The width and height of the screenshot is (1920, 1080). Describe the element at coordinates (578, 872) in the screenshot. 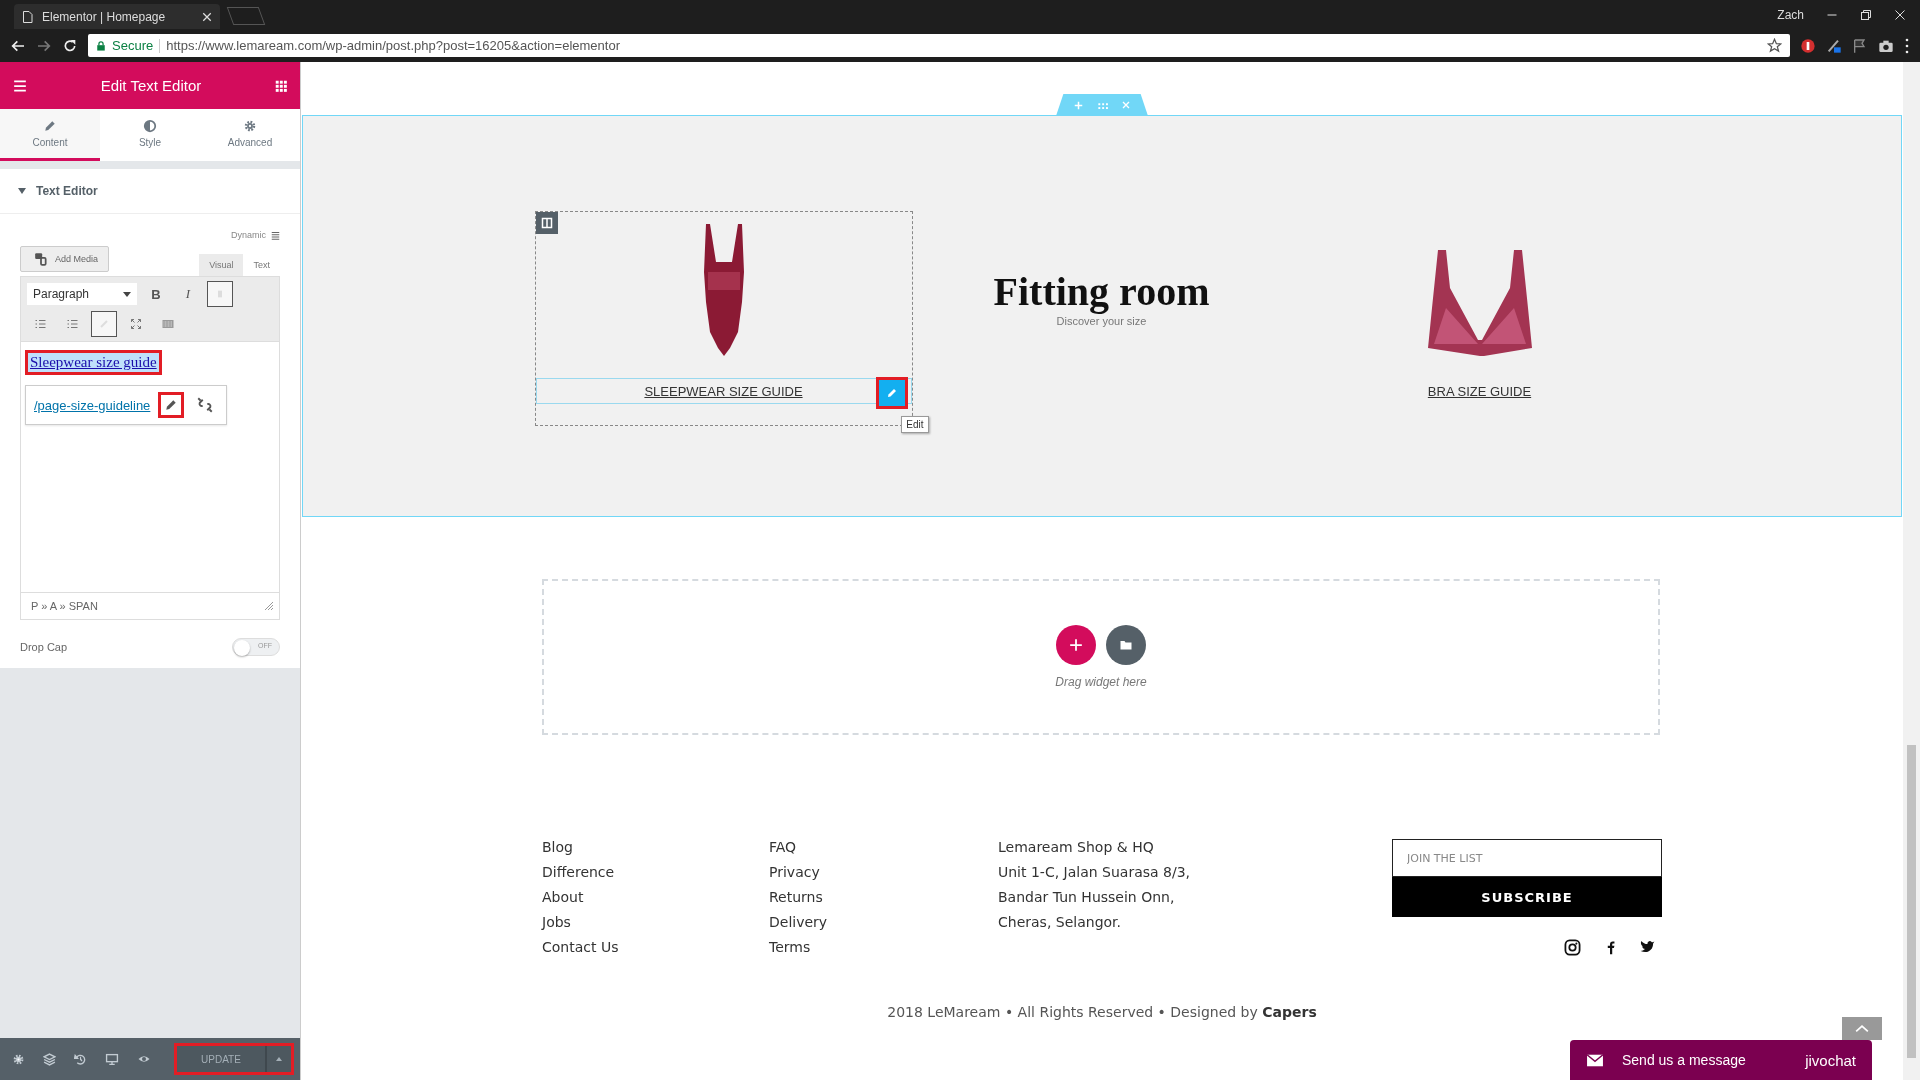

I see `footer-link: Difference` at that location.